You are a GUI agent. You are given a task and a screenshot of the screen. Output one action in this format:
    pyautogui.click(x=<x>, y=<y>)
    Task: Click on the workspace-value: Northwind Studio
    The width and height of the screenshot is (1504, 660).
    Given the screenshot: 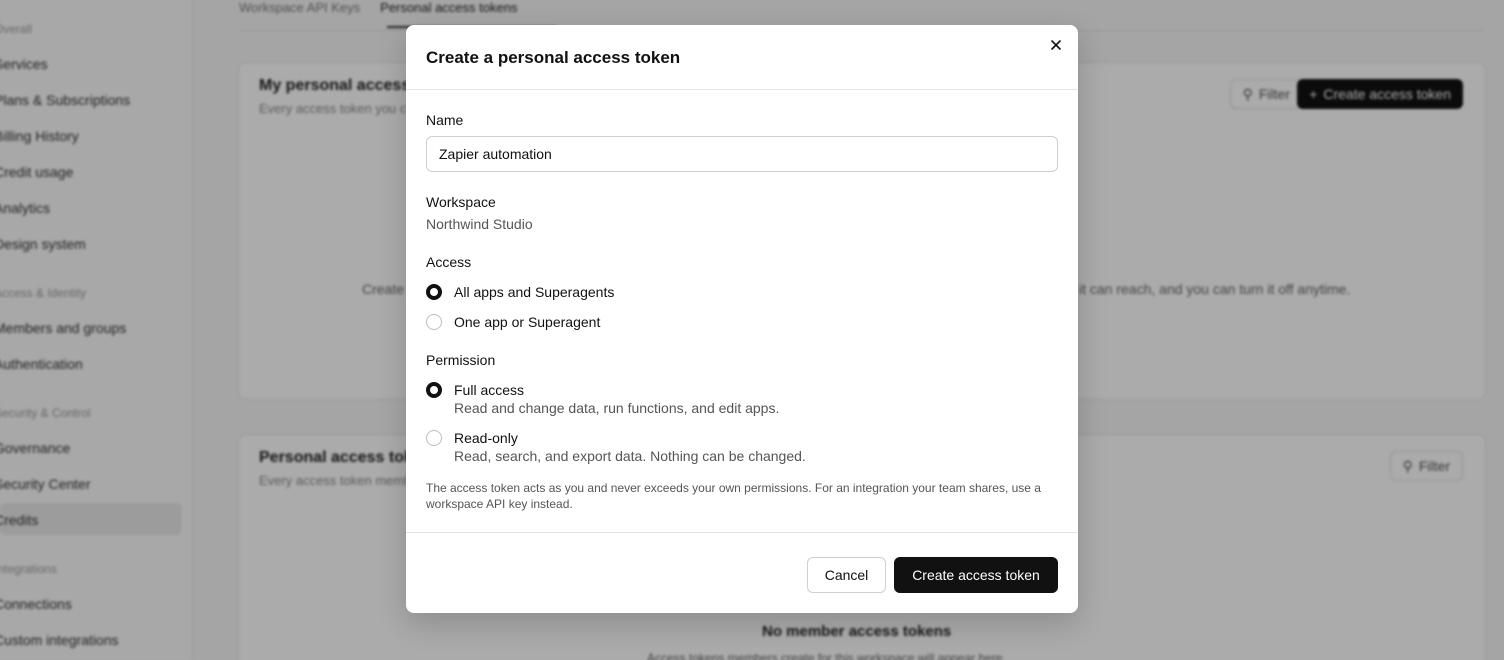 What is the action you would take?
    pyautogui.click(x=479, y=224)
    